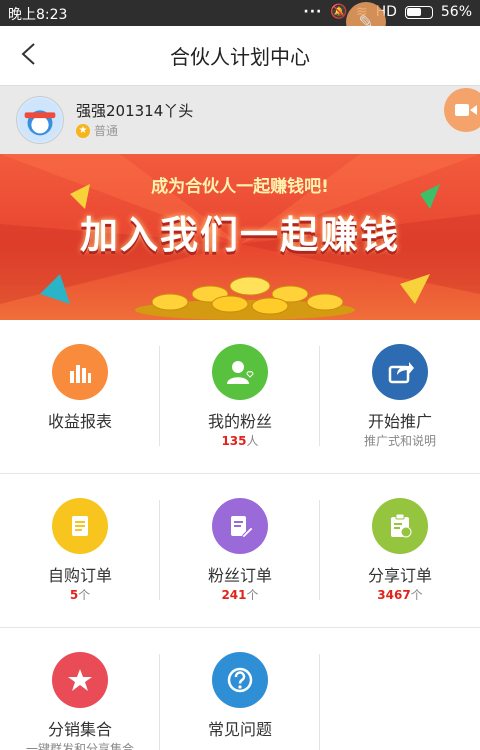  I want to click on fan-orders-item: 粉丝订单 241个, so click(240, 551).